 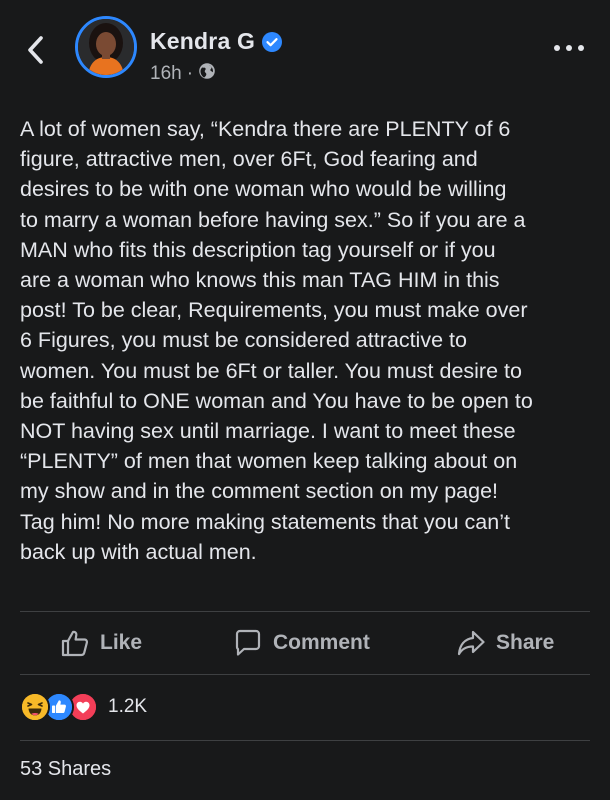 What do you see at coordinates (525, 643) in the screenshot?
I see `share-label: Share` at bounding box center [525, 643].